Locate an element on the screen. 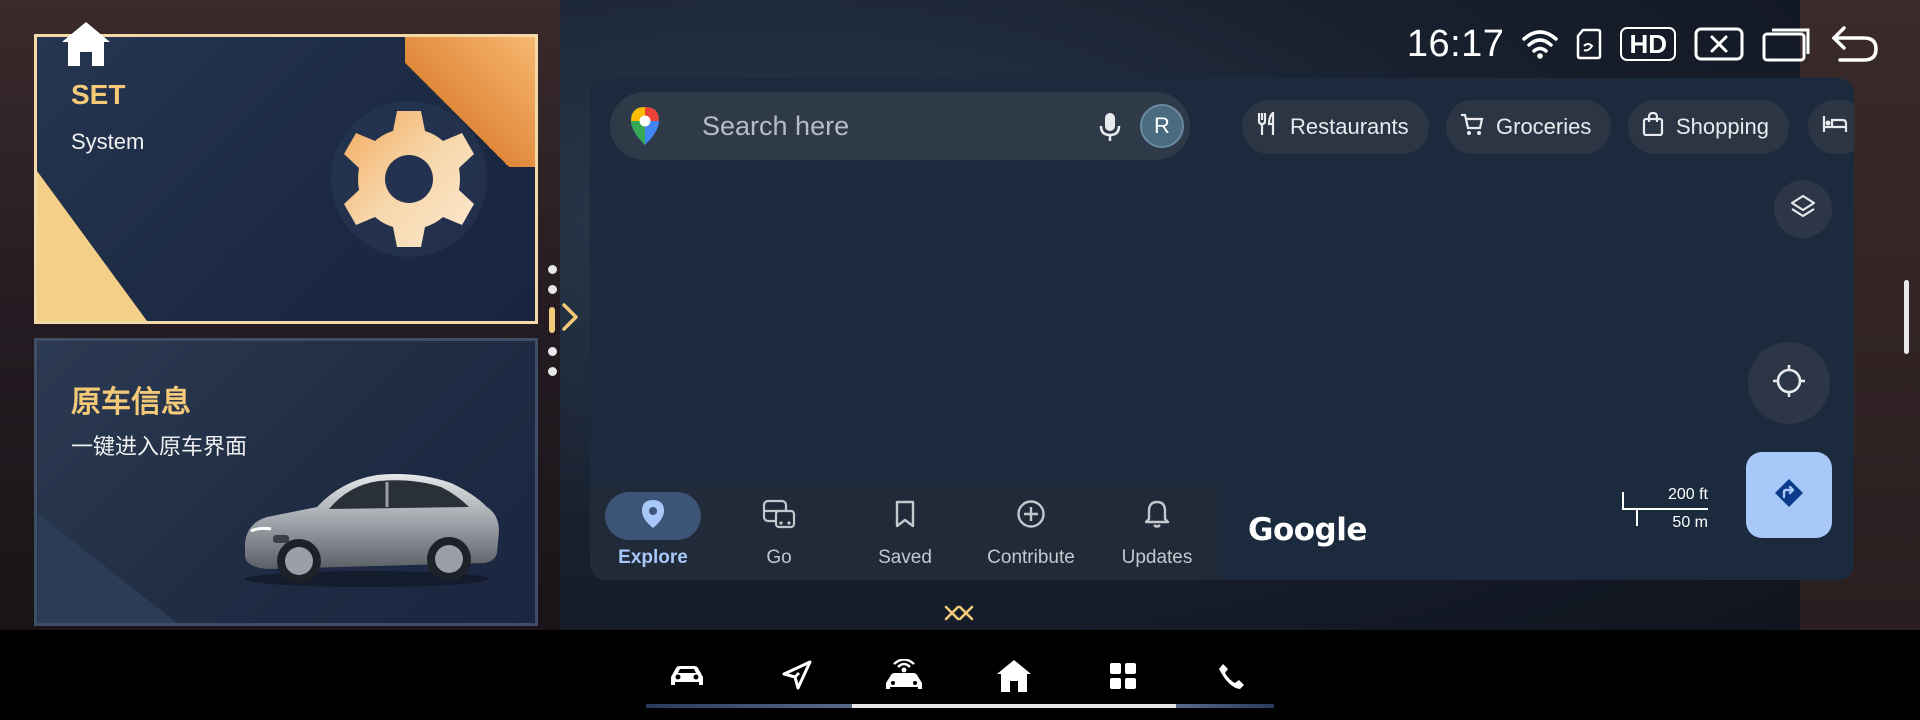 This screenshot has height=720, width=1920. panel-resize-handle is located at coordinates (562, 322).